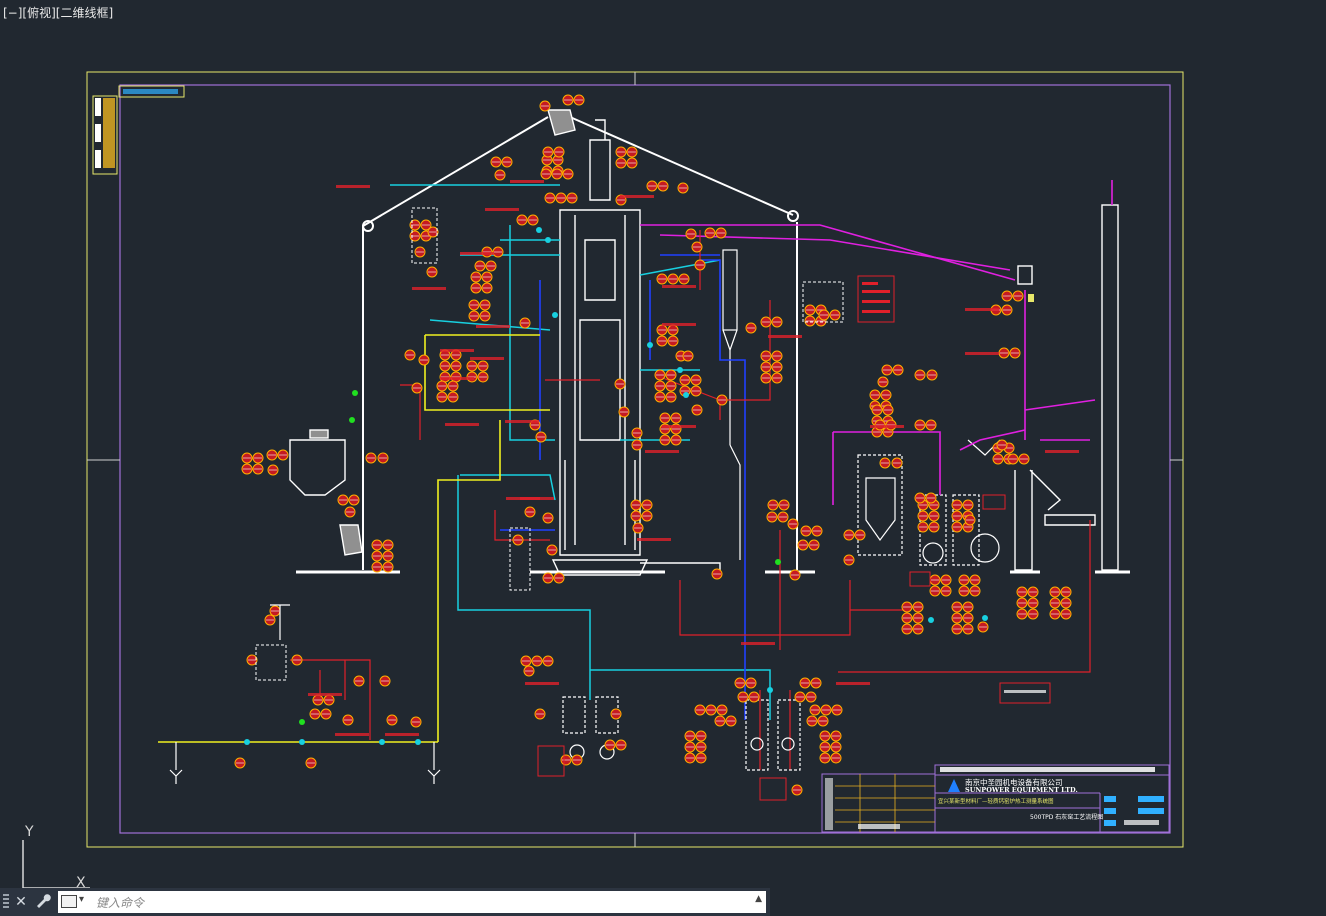  Describe the element at coordinates (21, 902) in the screenshot. I see `close-icon: ✕` at that location.